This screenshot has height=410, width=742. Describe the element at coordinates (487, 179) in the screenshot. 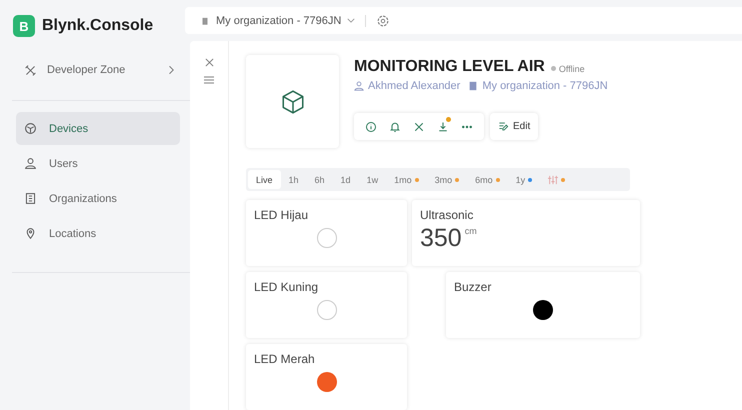

I see `time-range-tab: 6mo` at that location.